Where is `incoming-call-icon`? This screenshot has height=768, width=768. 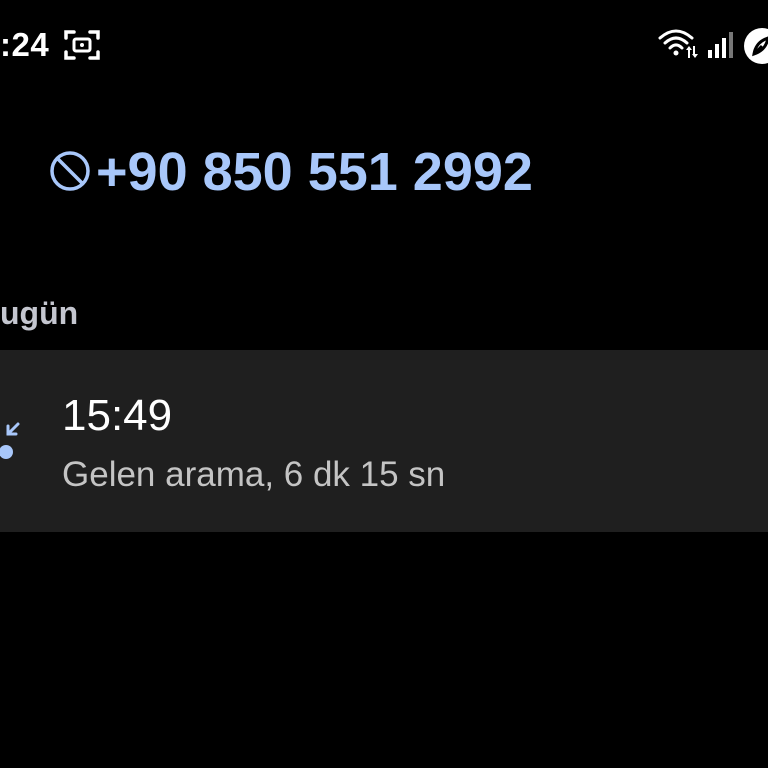 incoming-call-icon is located at coordinates (11, 441).